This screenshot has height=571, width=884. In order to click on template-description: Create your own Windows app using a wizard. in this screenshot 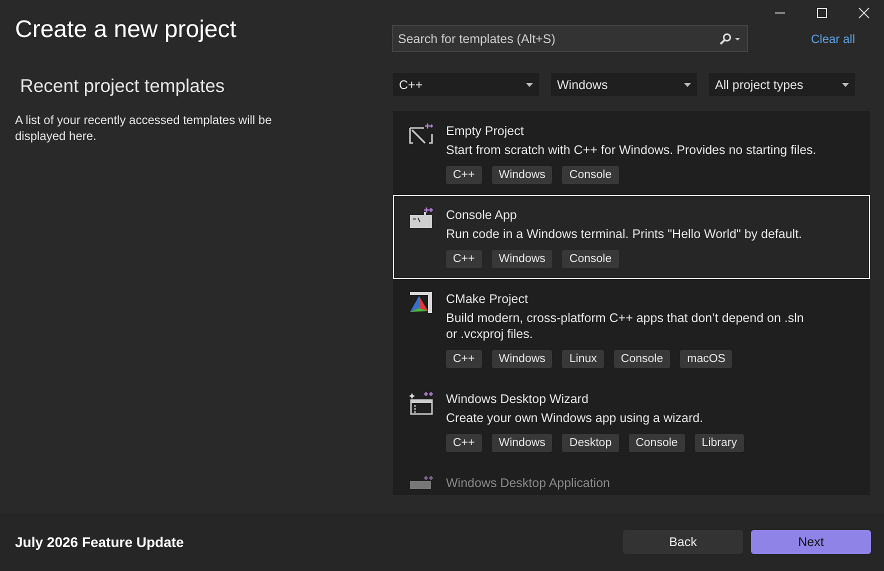, I will do `click(575, 418)`.